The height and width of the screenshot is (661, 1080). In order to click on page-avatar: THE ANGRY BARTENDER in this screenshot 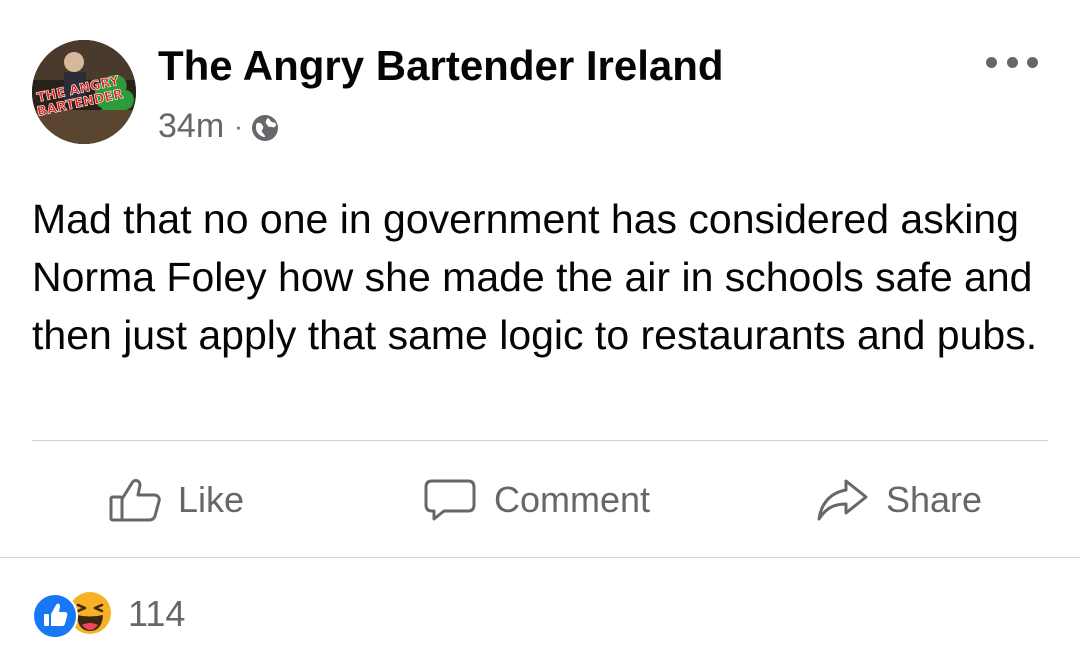, I will do `click(84, 92)`.